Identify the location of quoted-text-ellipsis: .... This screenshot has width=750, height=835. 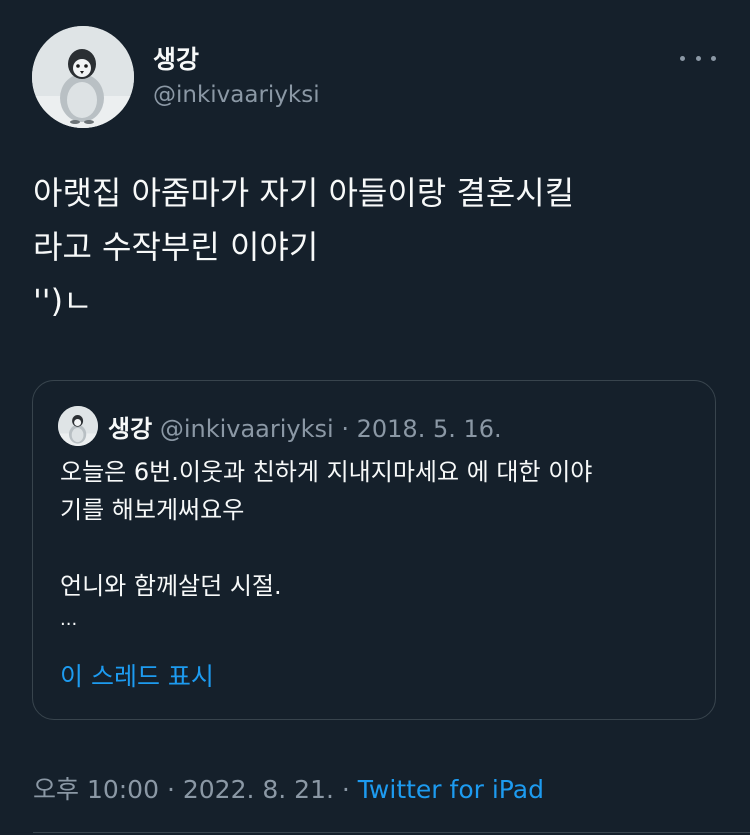
(69, 619).